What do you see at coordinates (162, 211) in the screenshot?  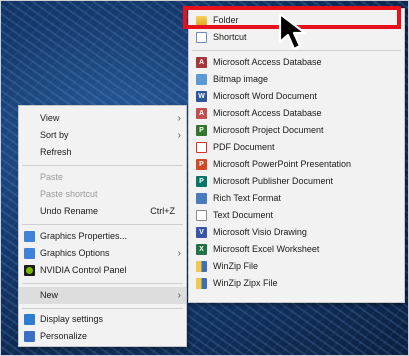 I see `shortcut-label: Ctrl+Z` at bounding box center [162, 211].